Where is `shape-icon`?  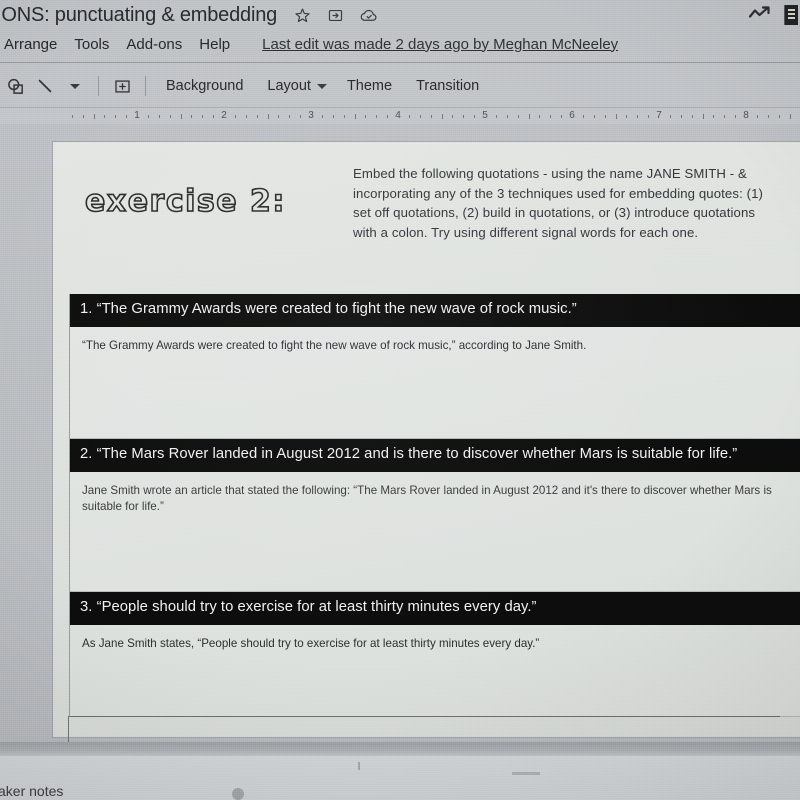
shape-icon is located at coordinates (15, 86).